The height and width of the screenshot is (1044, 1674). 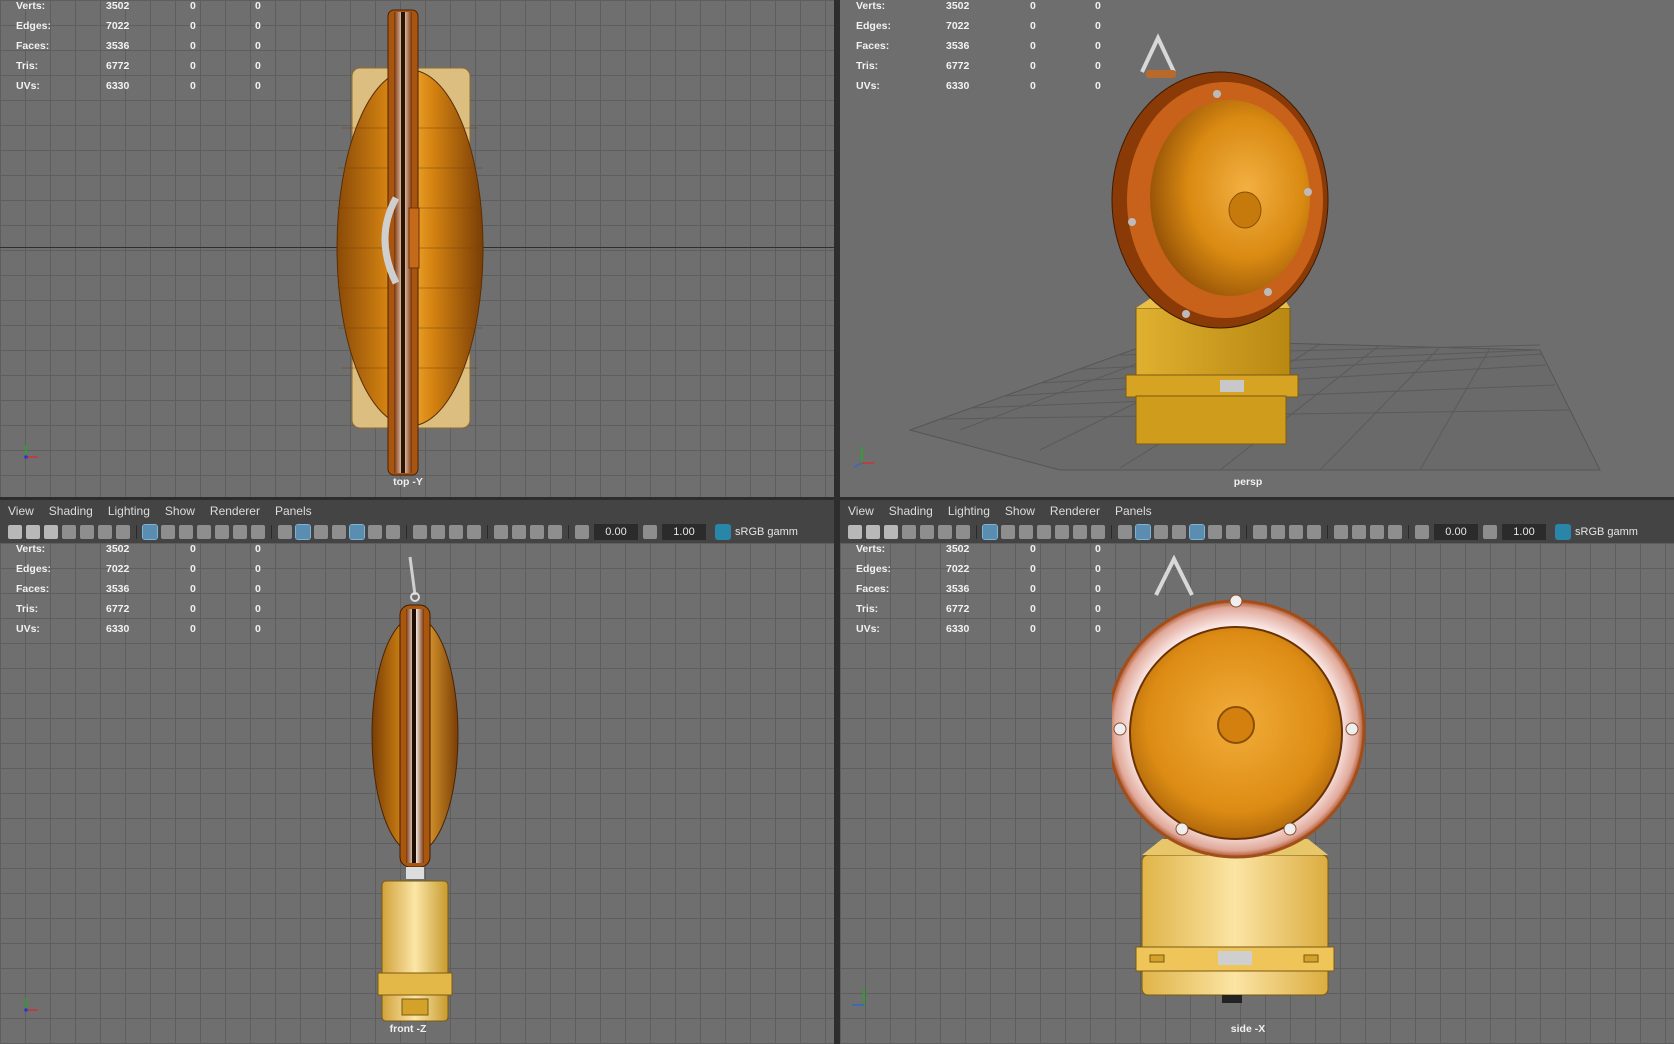 I want to click on lamp-model-front-view, so click(x=415, y=795).